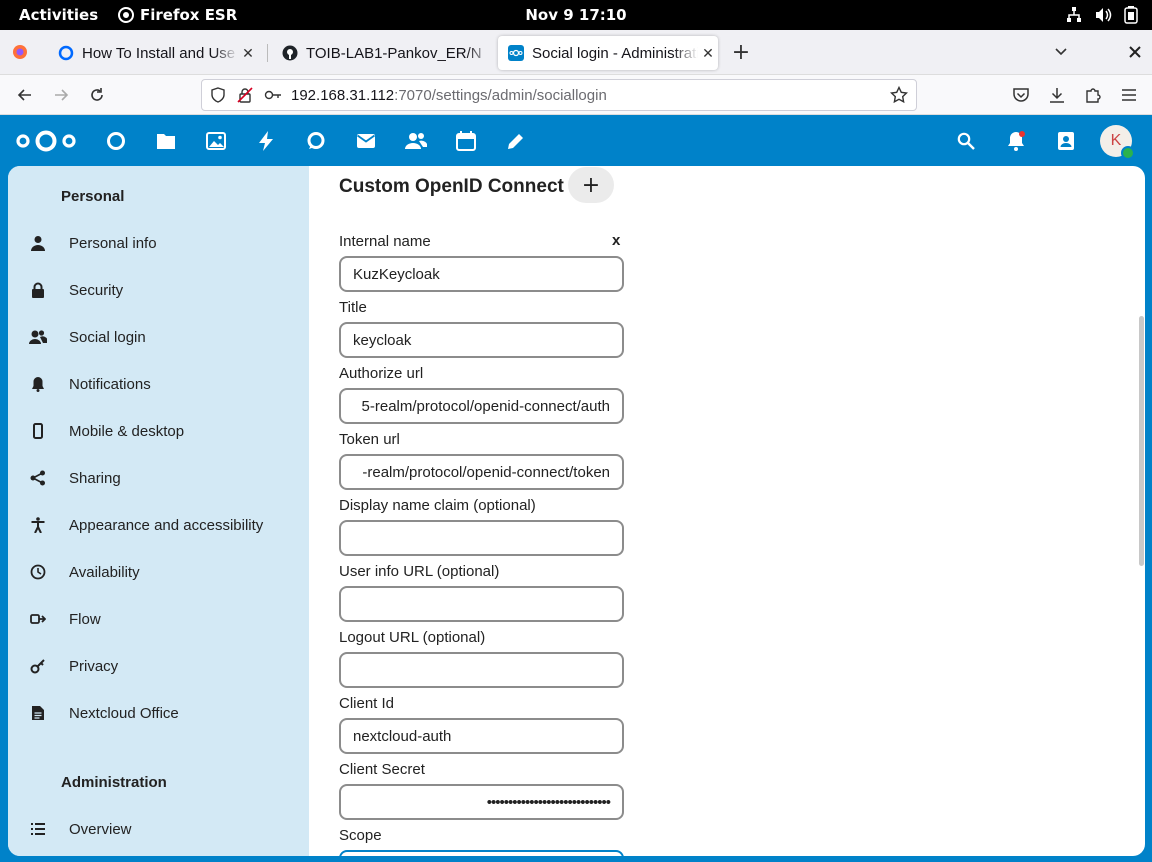  What do you see at coordinates (481, 340) in the screenshot?
I see `title-input: keycloak` at bounding box center [481, 340].